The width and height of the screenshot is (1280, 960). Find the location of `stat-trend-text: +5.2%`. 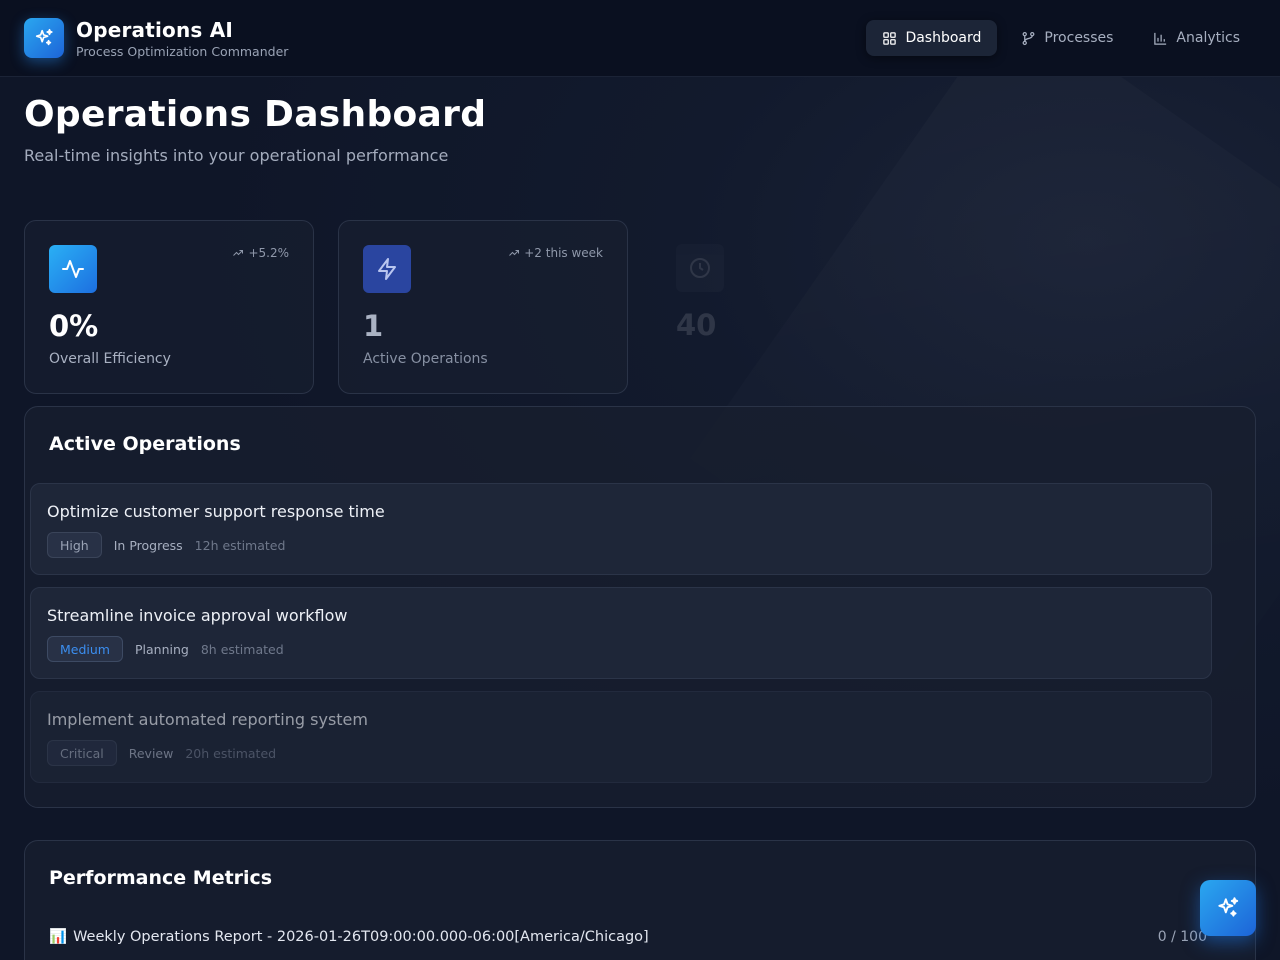

stat-trend-text: +5.2% is located at coordinates (268, 253).